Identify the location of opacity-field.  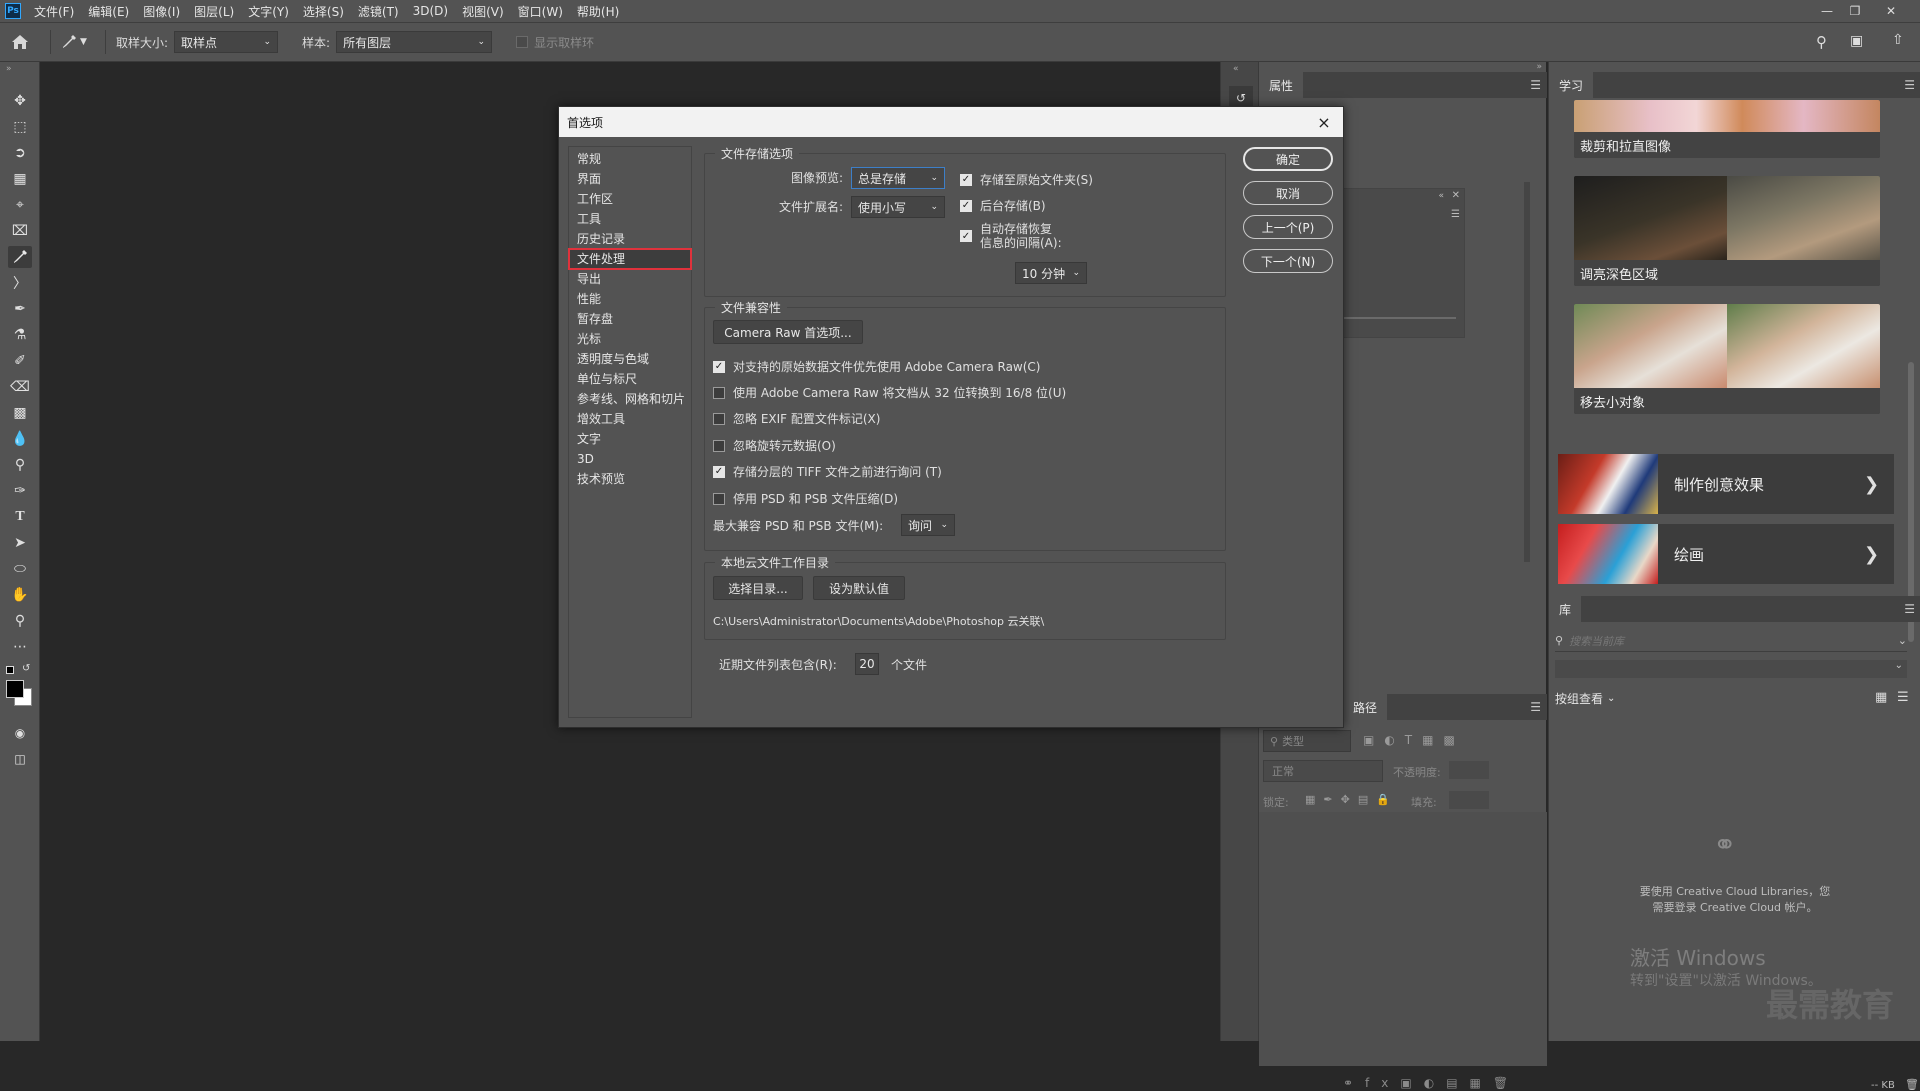
(1469, 770).